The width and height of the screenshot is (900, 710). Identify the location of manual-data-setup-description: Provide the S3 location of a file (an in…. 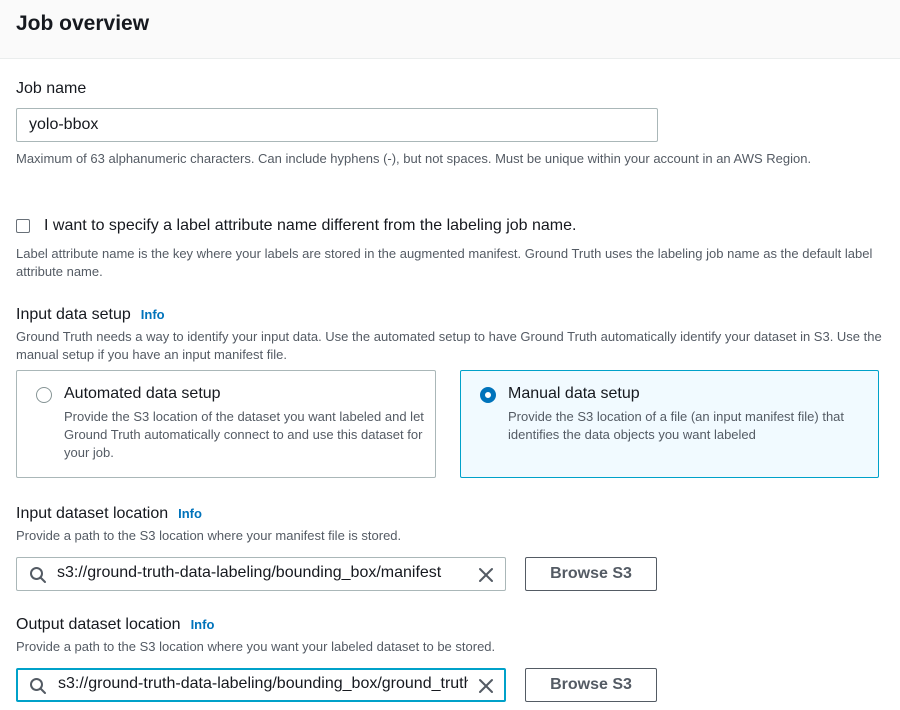
(676, 425).